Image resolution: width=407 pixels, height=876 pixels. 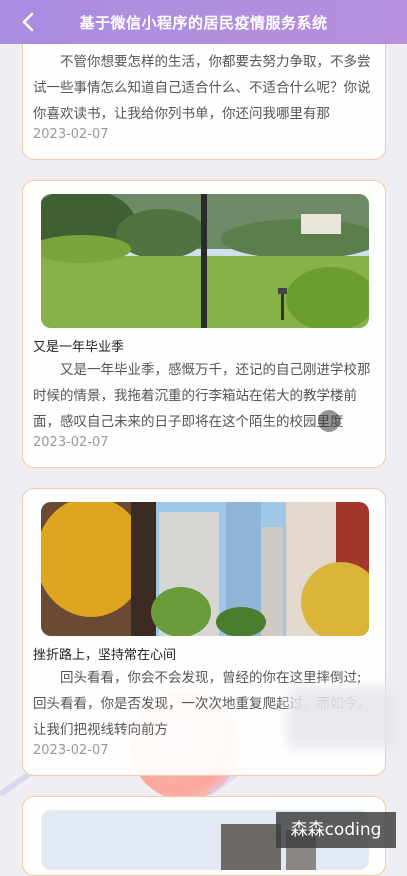 I want to click on watermark-brand: 森森coding, so click(x=336, y=830).